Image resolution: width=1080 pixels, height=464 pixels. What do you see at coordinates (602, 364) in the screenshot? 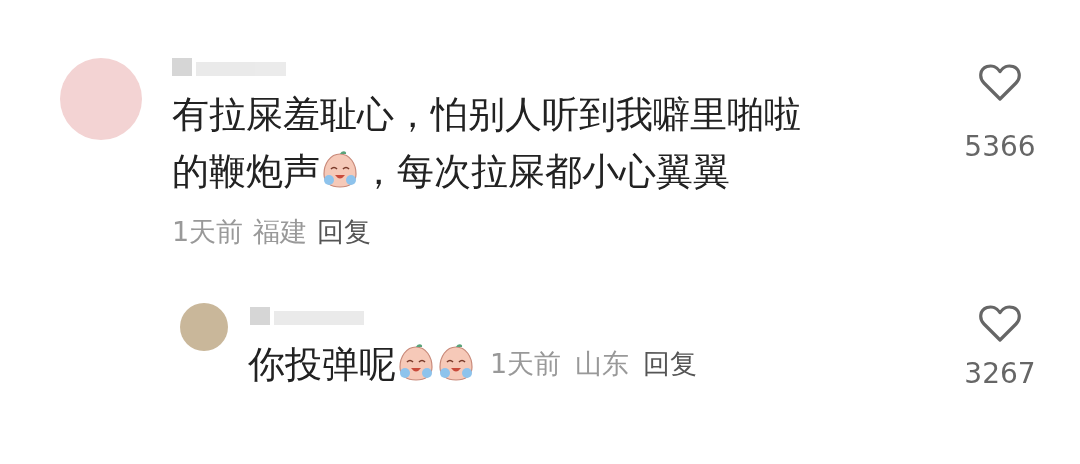
I see `comment-location: 山东` at bounding box center [602, 364].